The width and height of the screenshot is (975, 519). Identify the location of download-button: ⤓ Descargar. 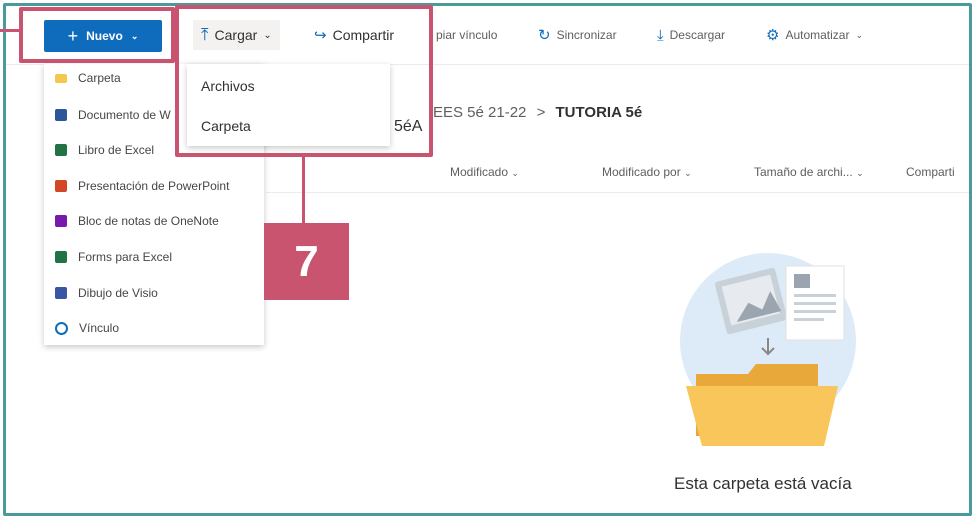
(691, 35).